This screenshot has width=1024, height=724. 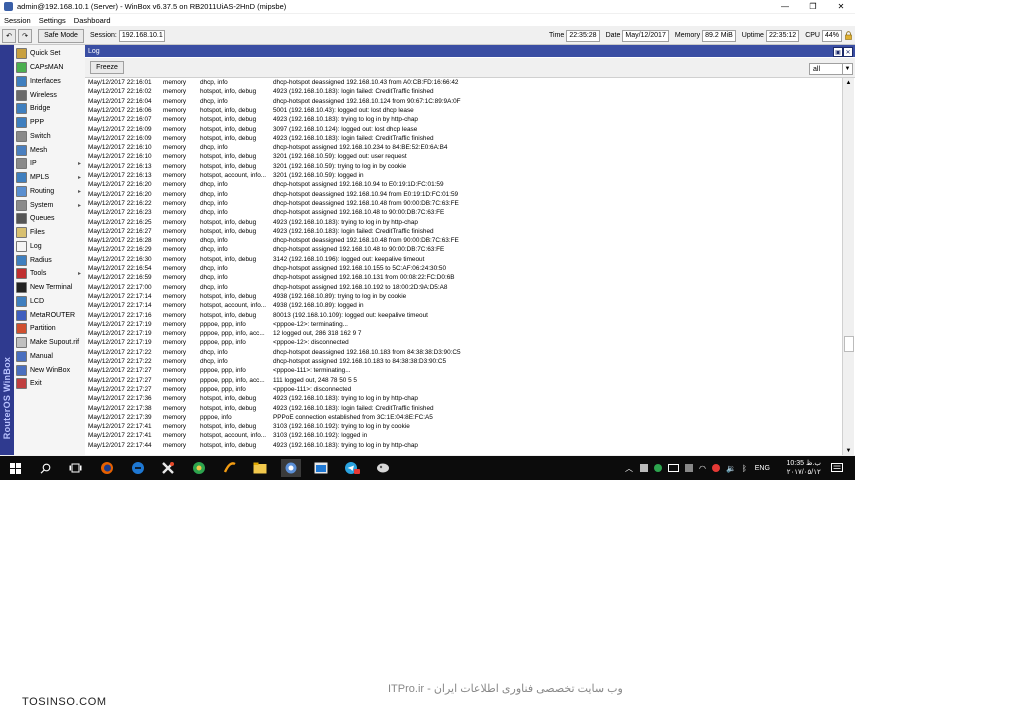 What do you see at coordinates (49, 137) in the screenshot?
I see `sidebar-item-switch: Switch` at bounding box center [49, 137].